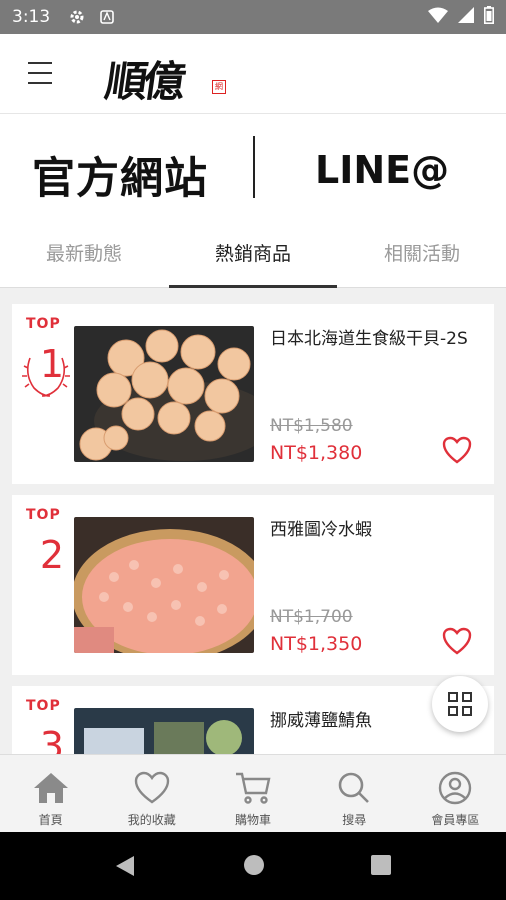 This screenshot has width=506, height=900. I want to click on system-nav-bar, so click(253, 866).